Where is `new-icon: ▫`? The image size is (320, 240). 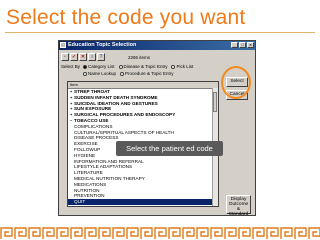
new-icon: ▫ is located at coordinates (65, 57).